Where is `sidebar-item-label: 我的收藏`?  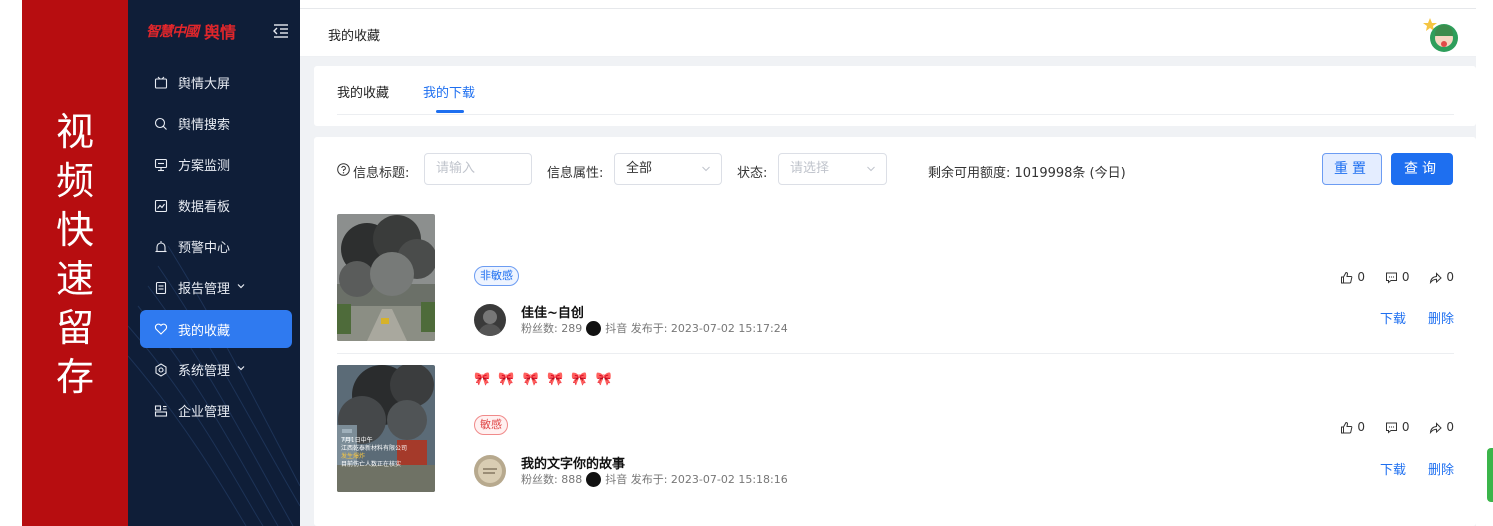 sidebar-item-label: 我的收藏 is located at coordinates (204, 331).